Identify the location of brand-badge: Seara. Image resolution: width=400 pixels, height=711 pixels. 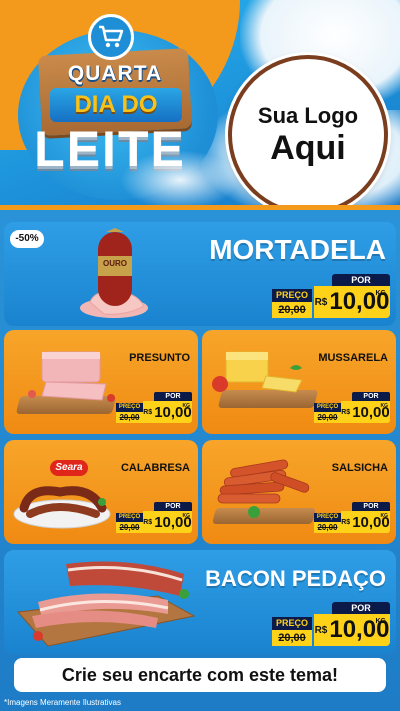
(69, 468).